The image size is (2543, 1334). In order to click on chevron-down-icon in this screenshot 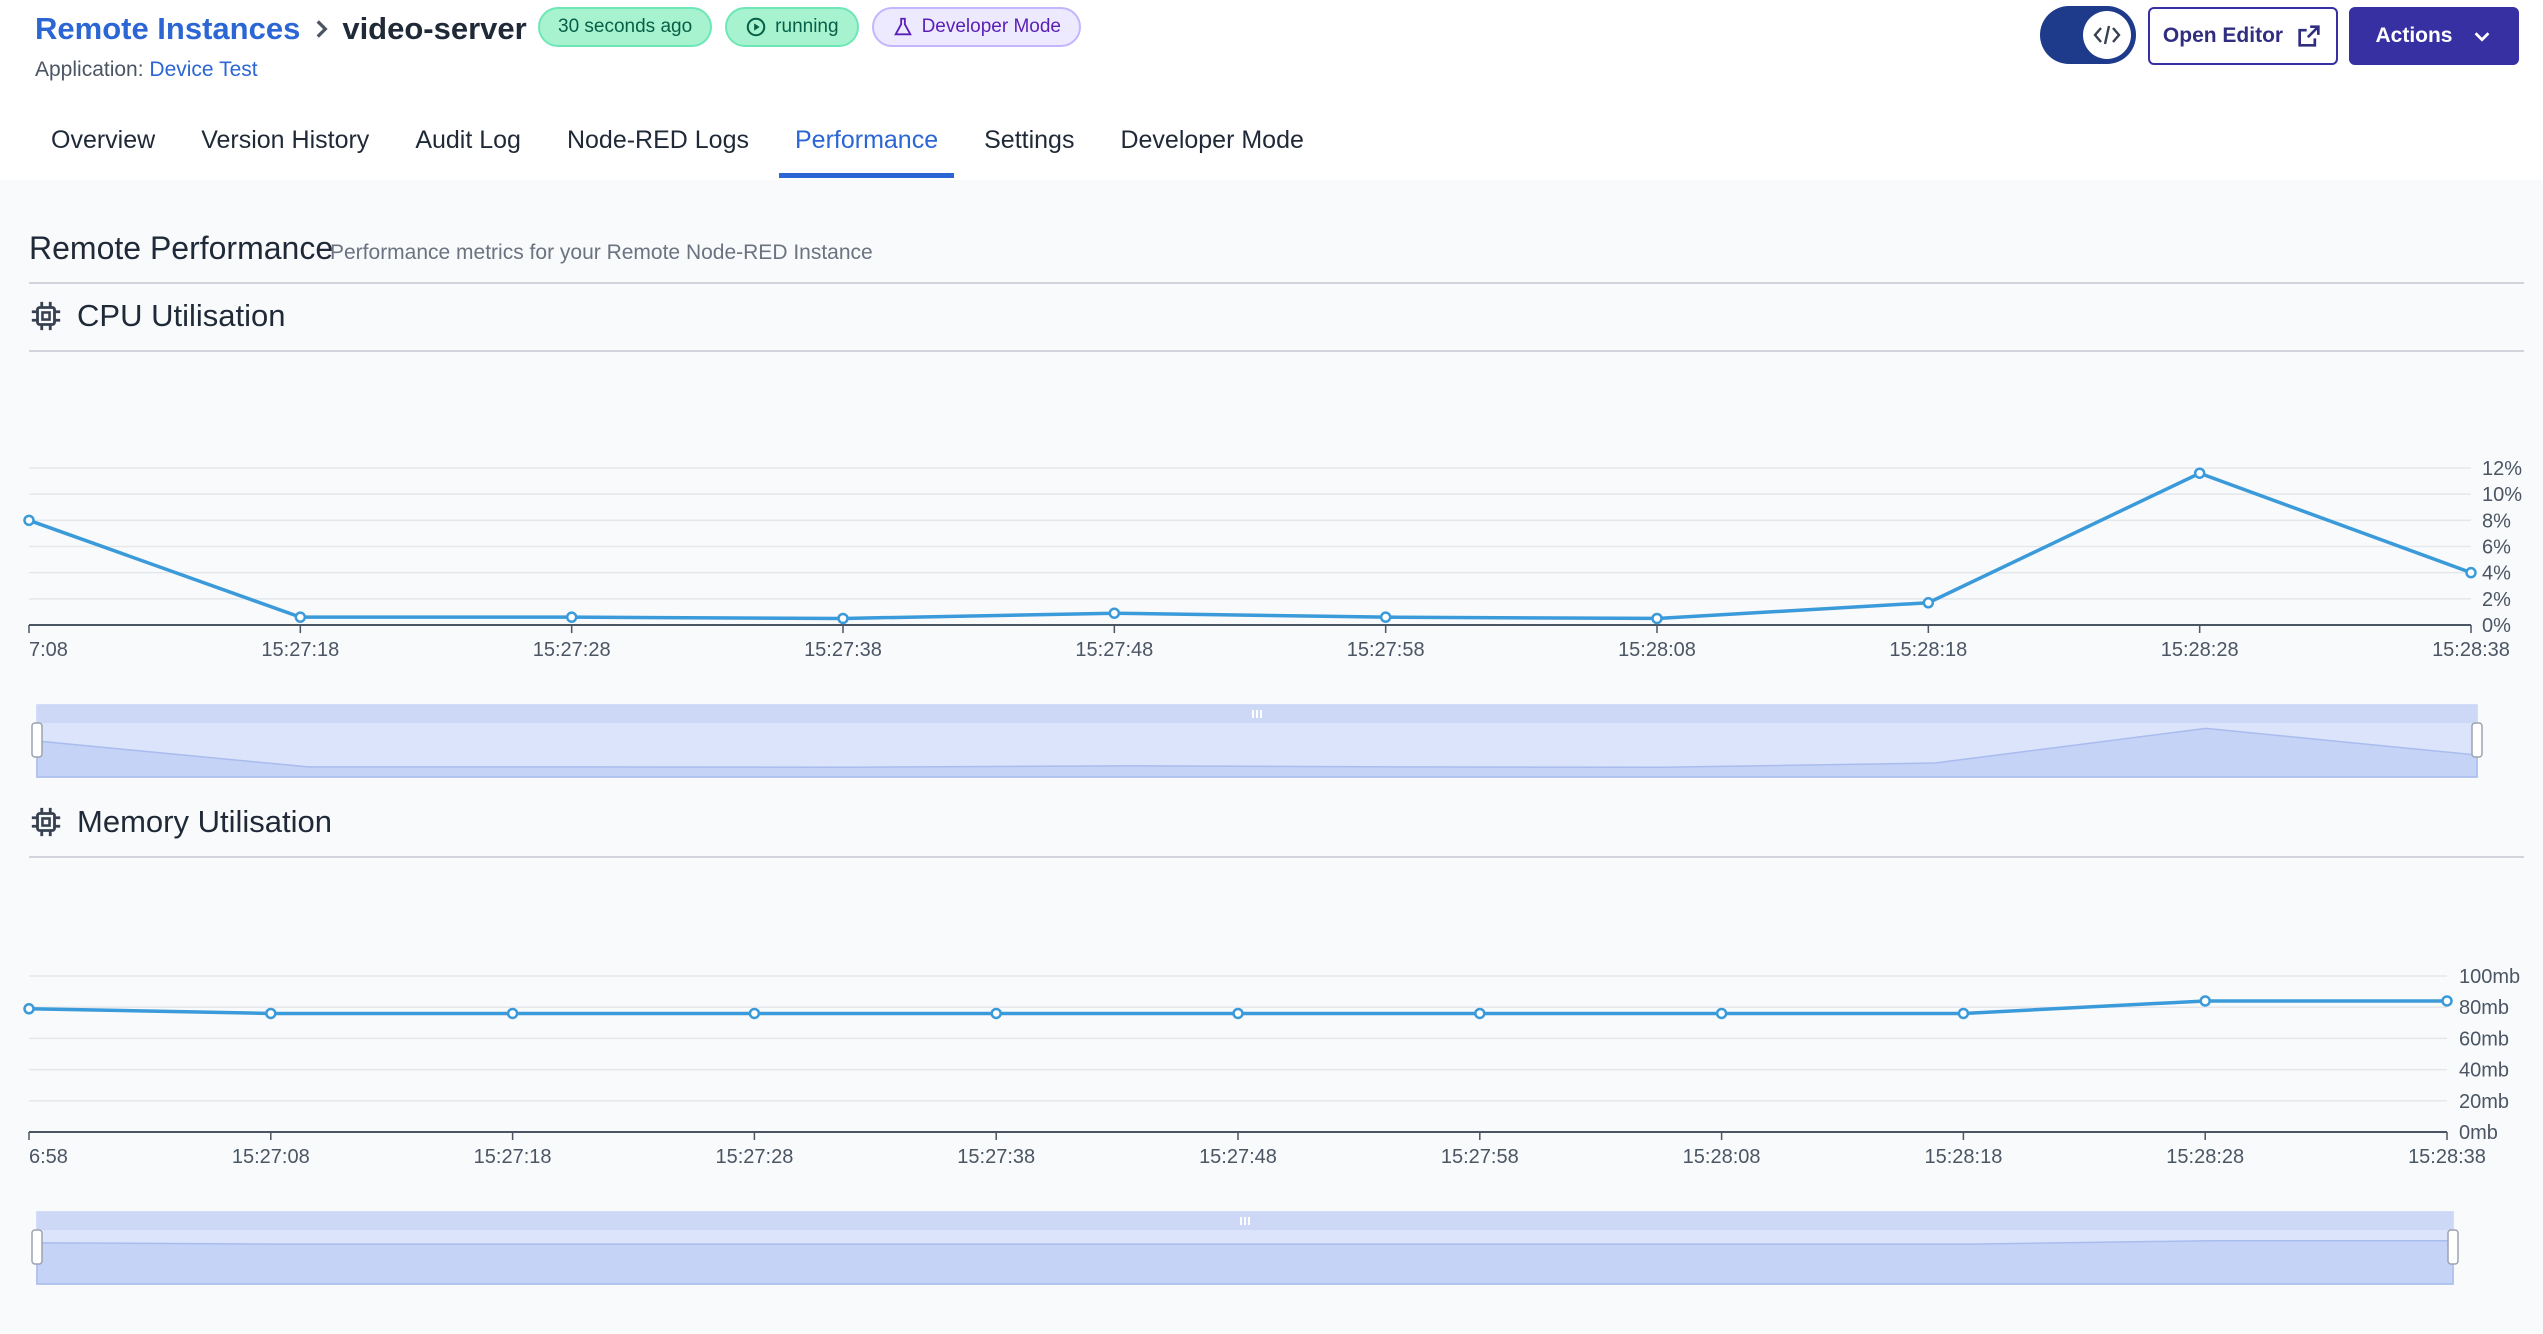, I will do `click(2481, 37)`.